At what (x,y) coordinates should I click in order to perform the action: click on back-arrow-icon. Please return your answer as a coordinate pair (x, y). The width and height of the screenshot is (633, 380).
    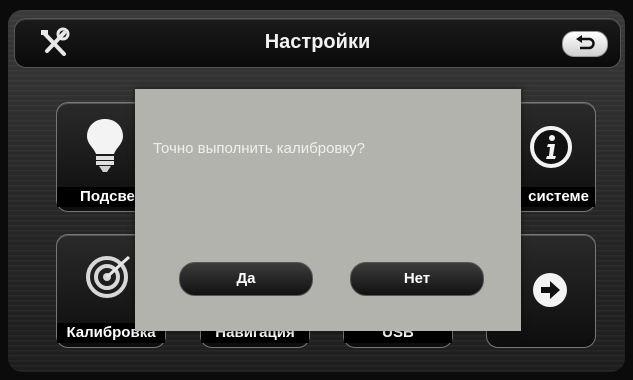
    Looking at the image, I should click on (585, 42).